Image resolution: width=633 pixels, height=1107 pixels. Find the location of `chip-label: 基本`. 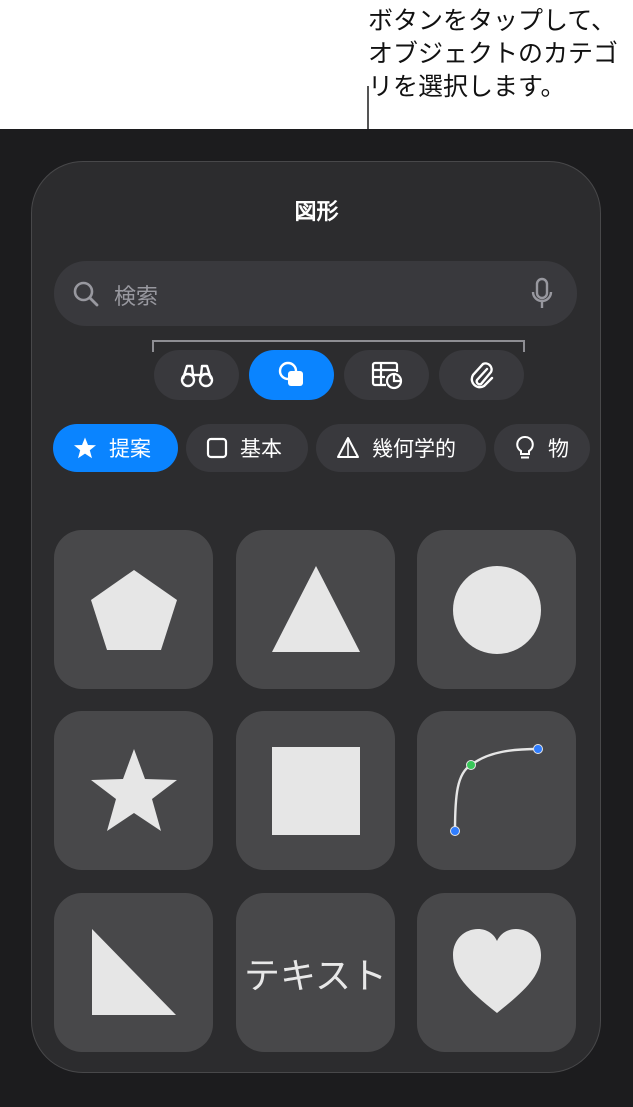

chip-label: 基本 is located at coordinates (261, 449).